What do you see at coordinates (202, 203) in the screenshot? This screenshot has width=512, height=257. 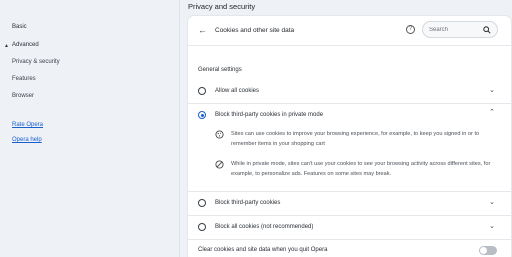 I see `radio-block-third-party` at bounding box center [202, 203].